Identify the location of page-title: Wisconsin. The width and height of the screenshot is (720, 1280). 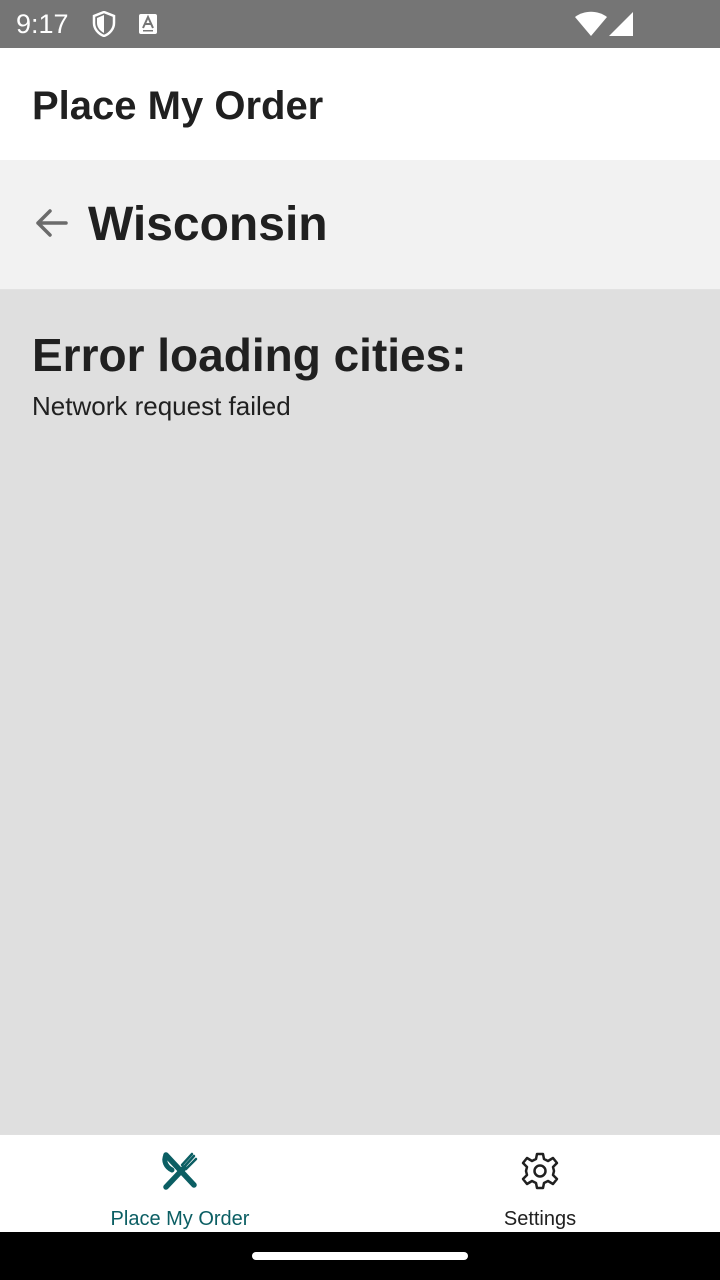
(208, 224).